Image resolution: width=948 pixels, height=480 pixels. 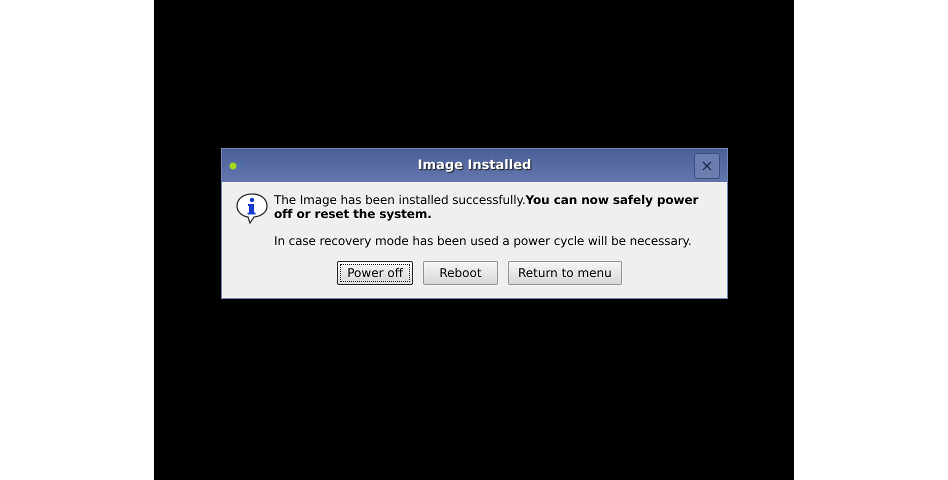 What do you see at coordinates (487, 207) in the screenshot?
I see `message-text: The Image has been installed successfully.You can now safely power off or reset the system.` at bounding box center [487, 207].